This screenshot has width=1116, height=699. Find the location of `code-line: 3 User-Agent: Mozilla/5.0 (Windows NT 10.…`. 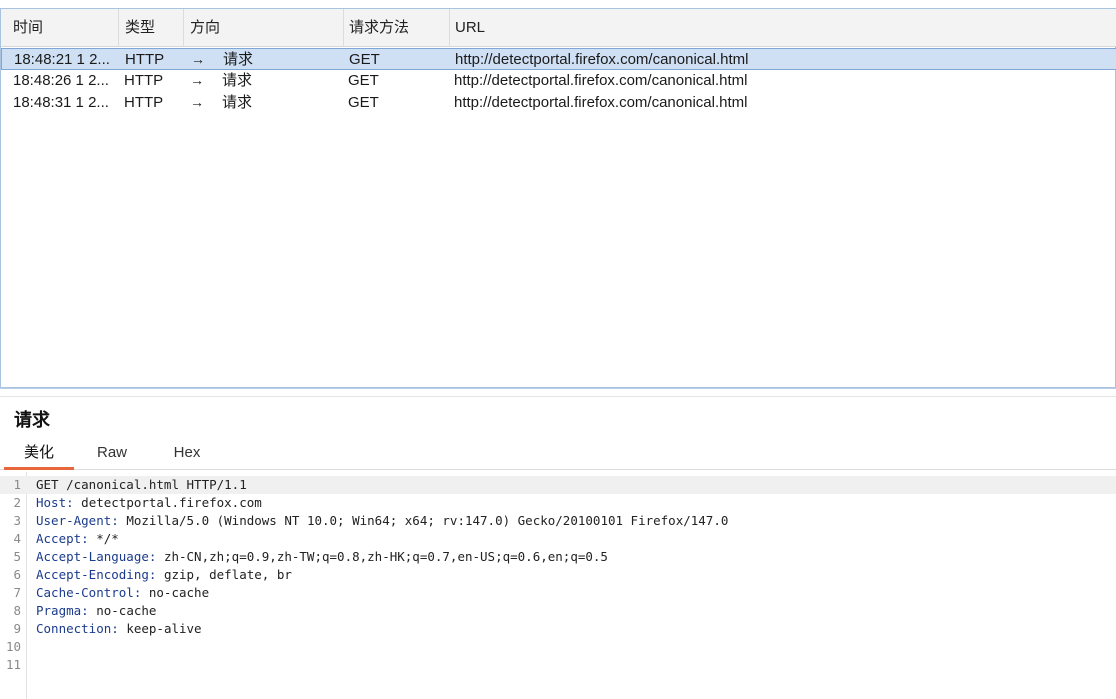

code-line: 3 User-Agent: Mozilla/5.0 (Windows NT 10.… is located at coordinates (558, 521).